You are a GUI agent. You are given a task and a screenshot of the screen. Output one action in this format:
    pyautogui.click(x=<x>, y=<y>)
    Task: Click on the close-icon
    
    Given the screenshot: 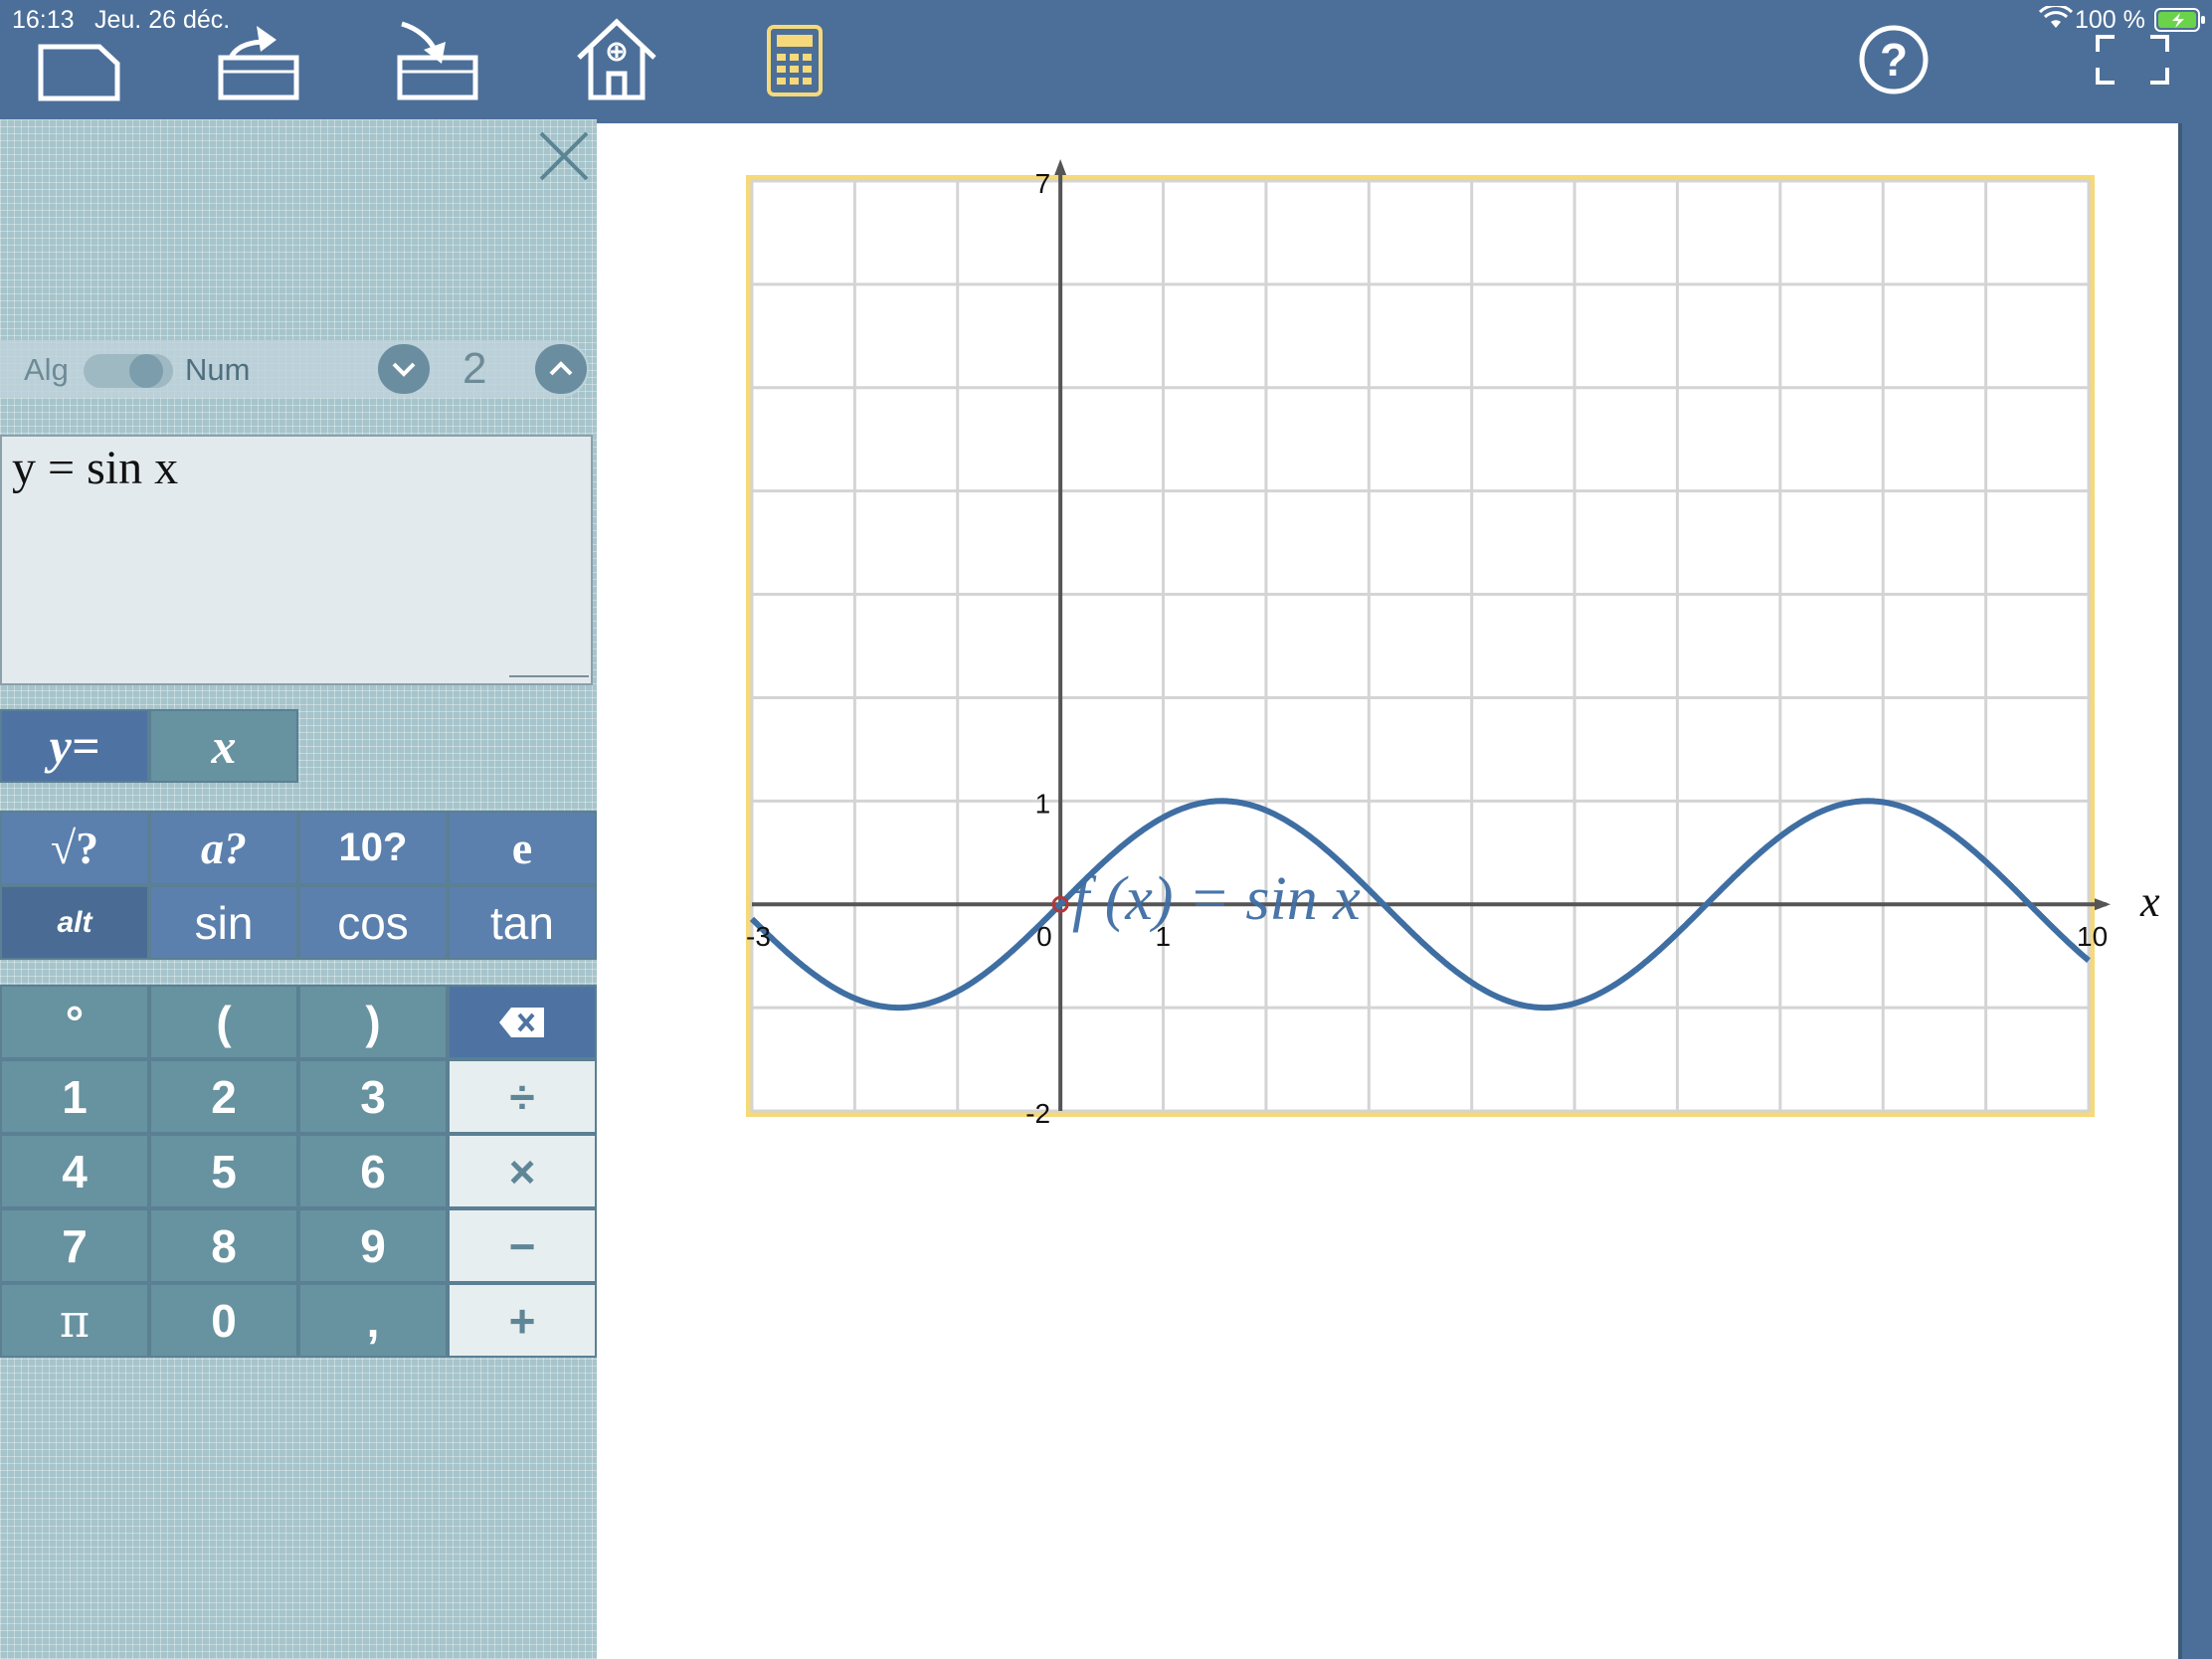 What is the action you would take?
    pyautogui.click(x=564, y=156)
    